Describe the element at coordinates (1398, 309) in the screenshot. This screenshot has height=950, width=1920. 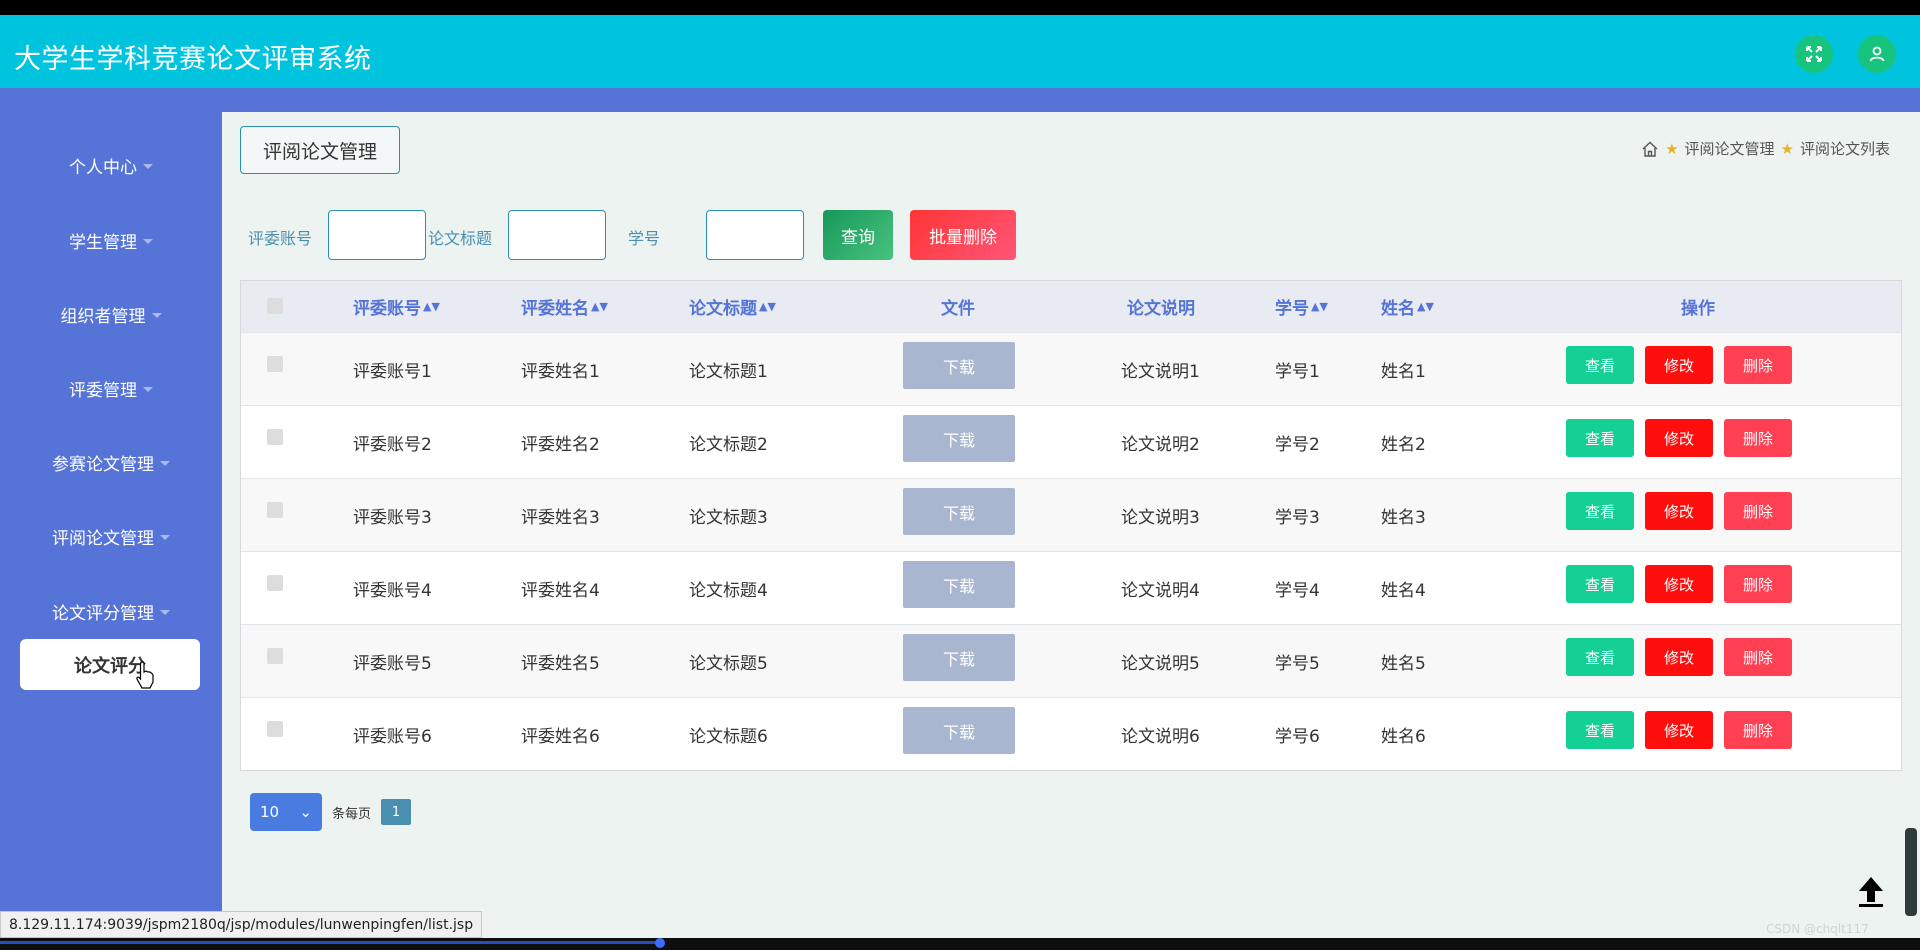
I see `header-label: 姓名` at that location.